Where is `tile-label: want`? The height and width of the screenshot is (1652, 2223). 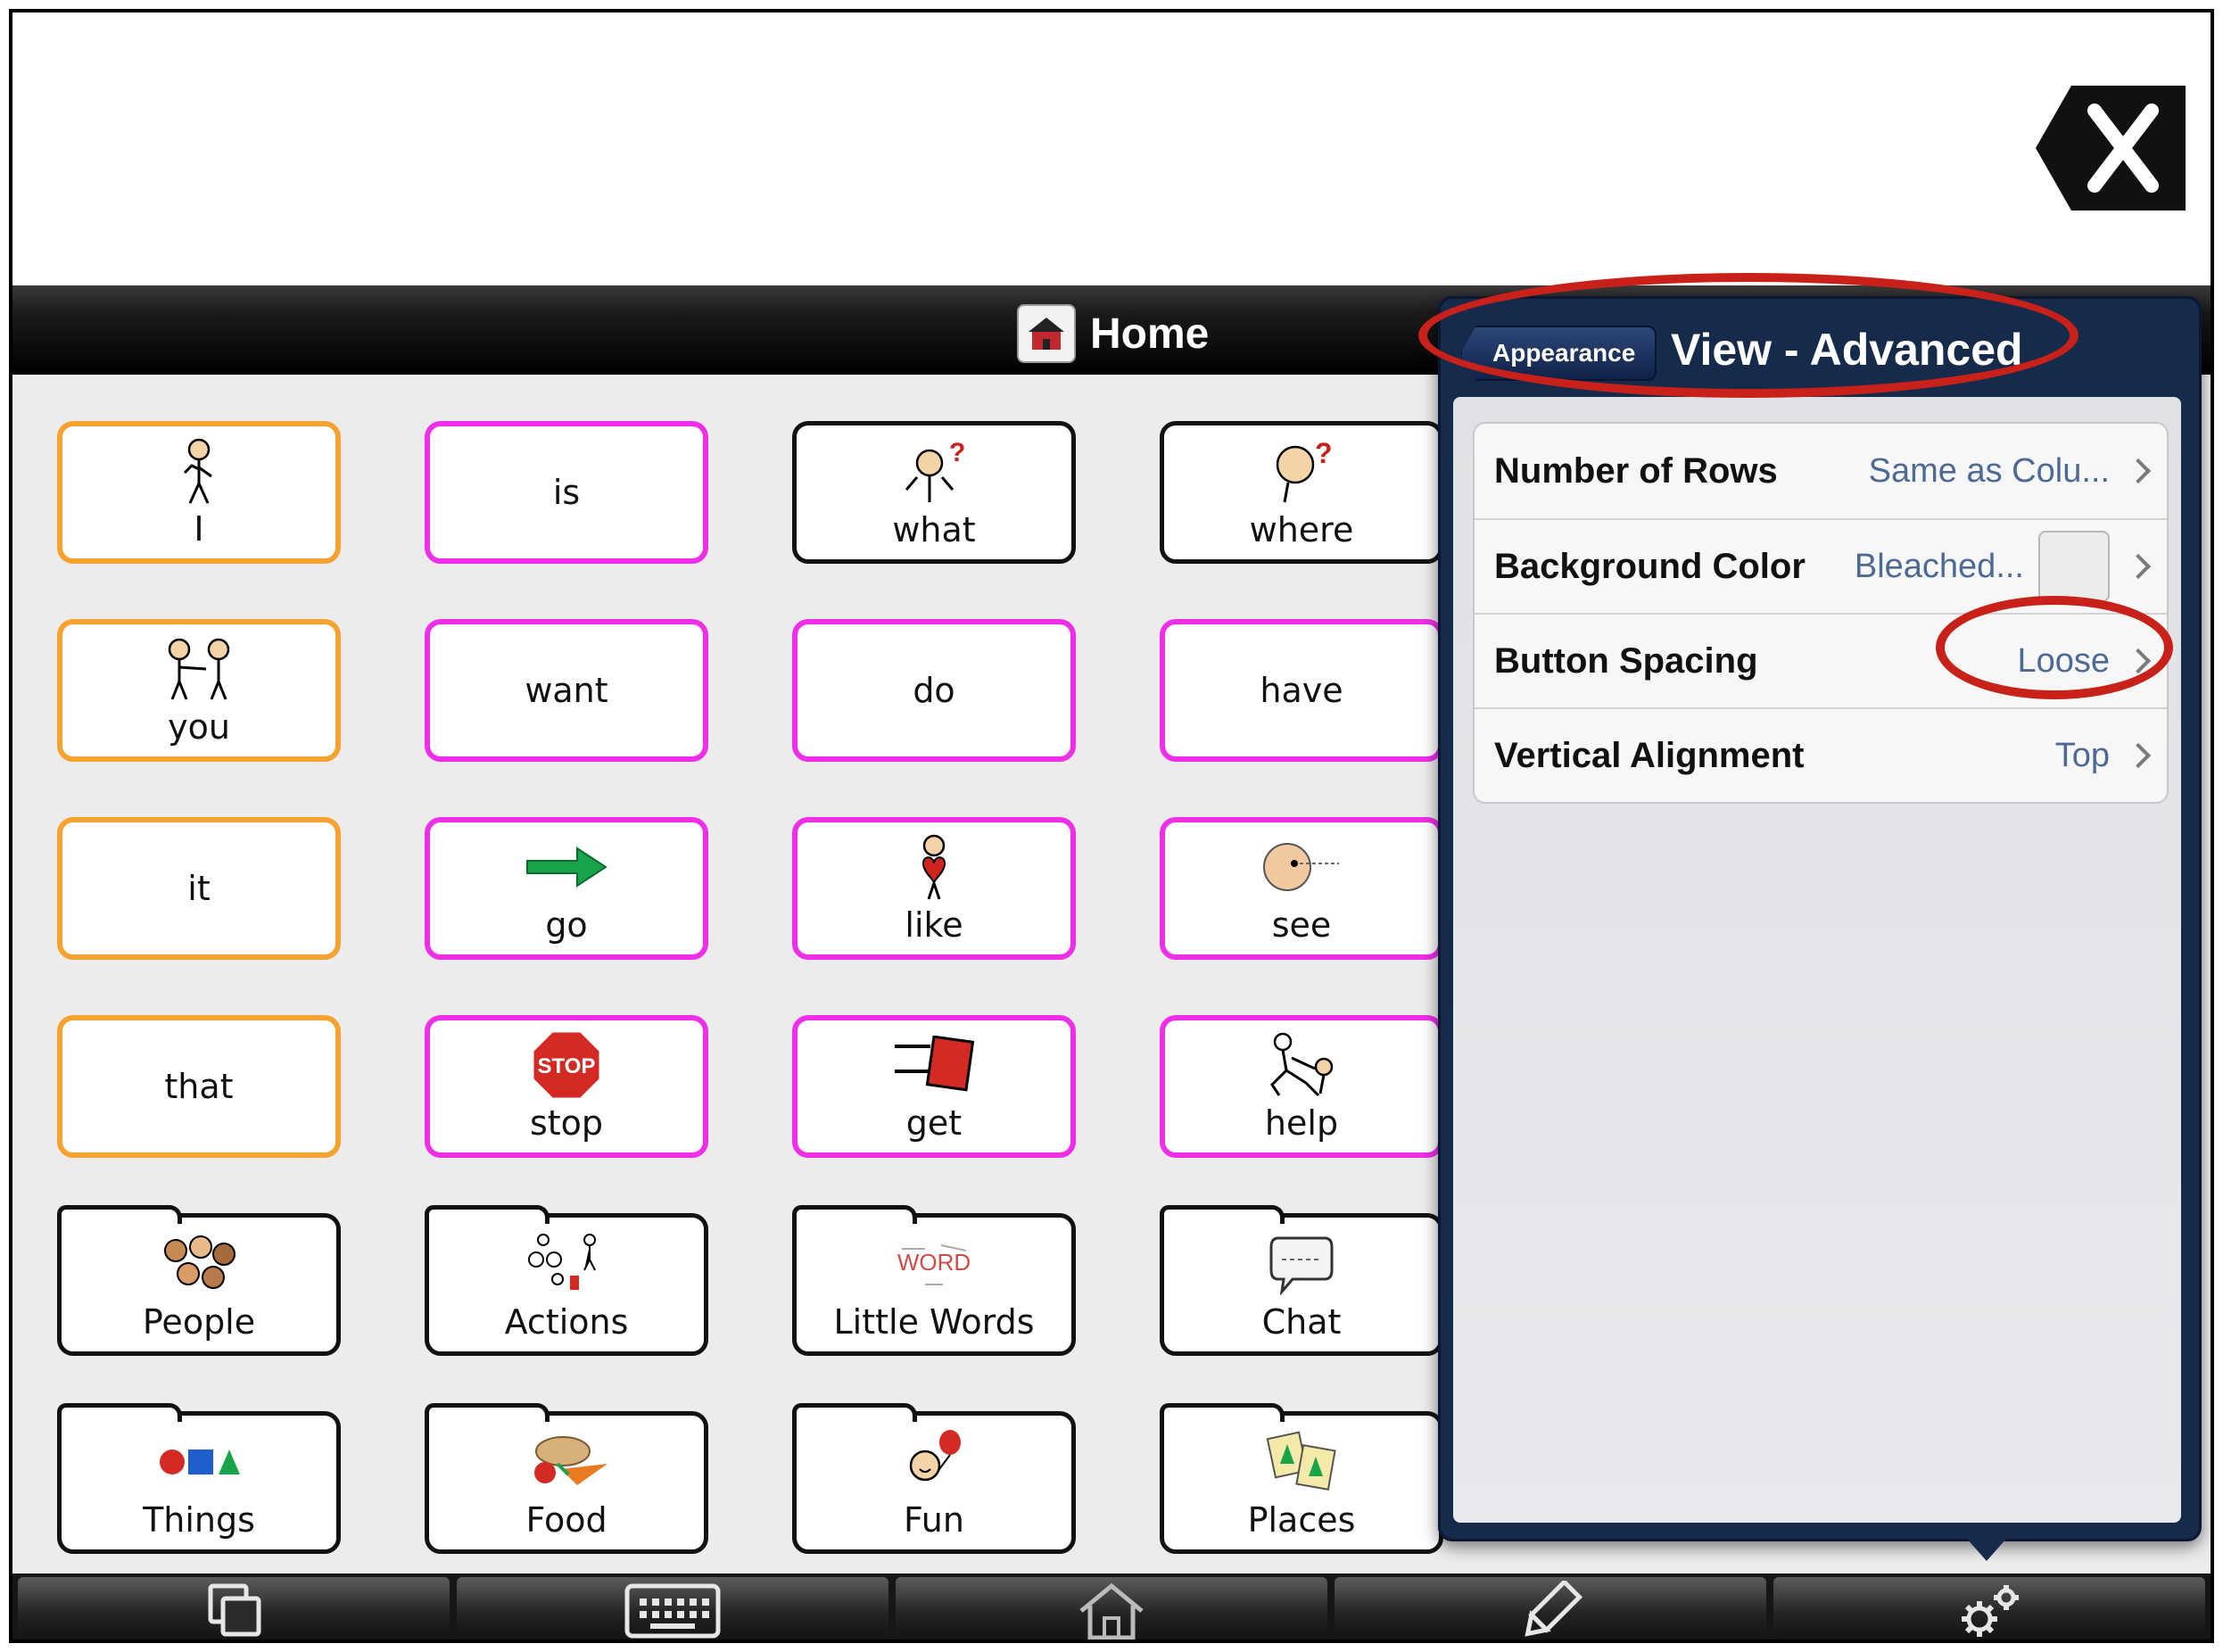
tile-label: want is located at coordinates (566, 690).